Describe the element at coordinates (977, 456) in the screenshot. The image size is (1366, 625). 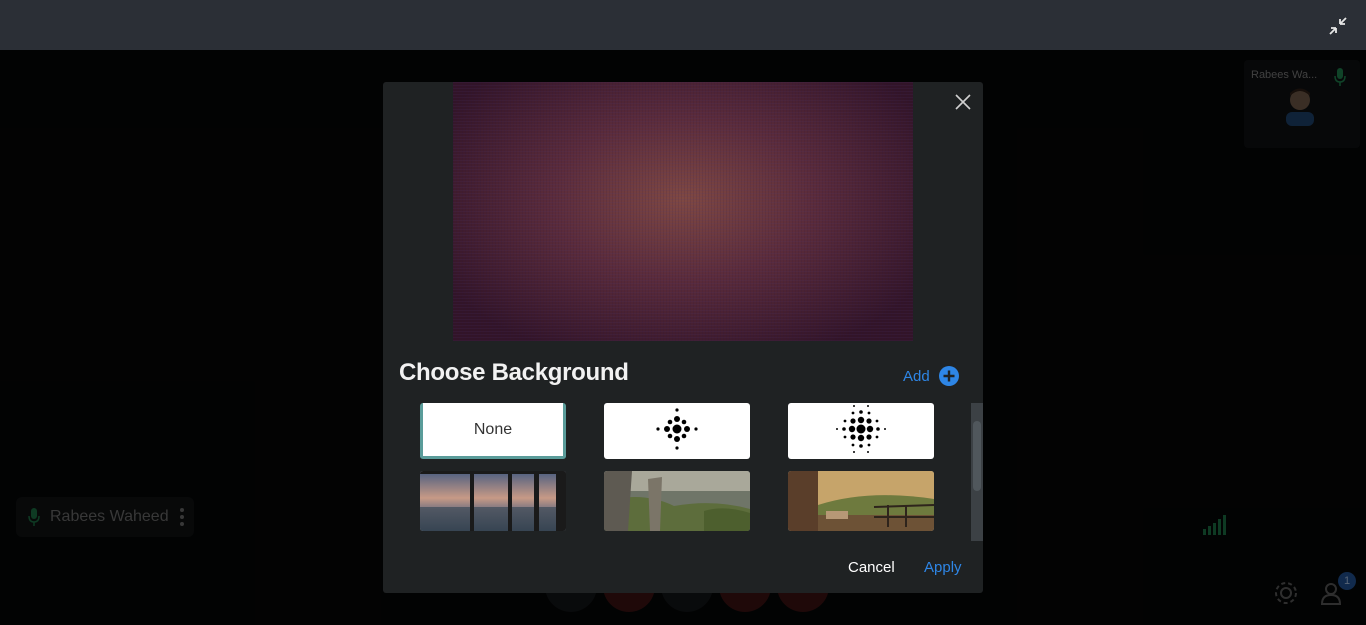
I see `scrollbar-thumb` at that location.